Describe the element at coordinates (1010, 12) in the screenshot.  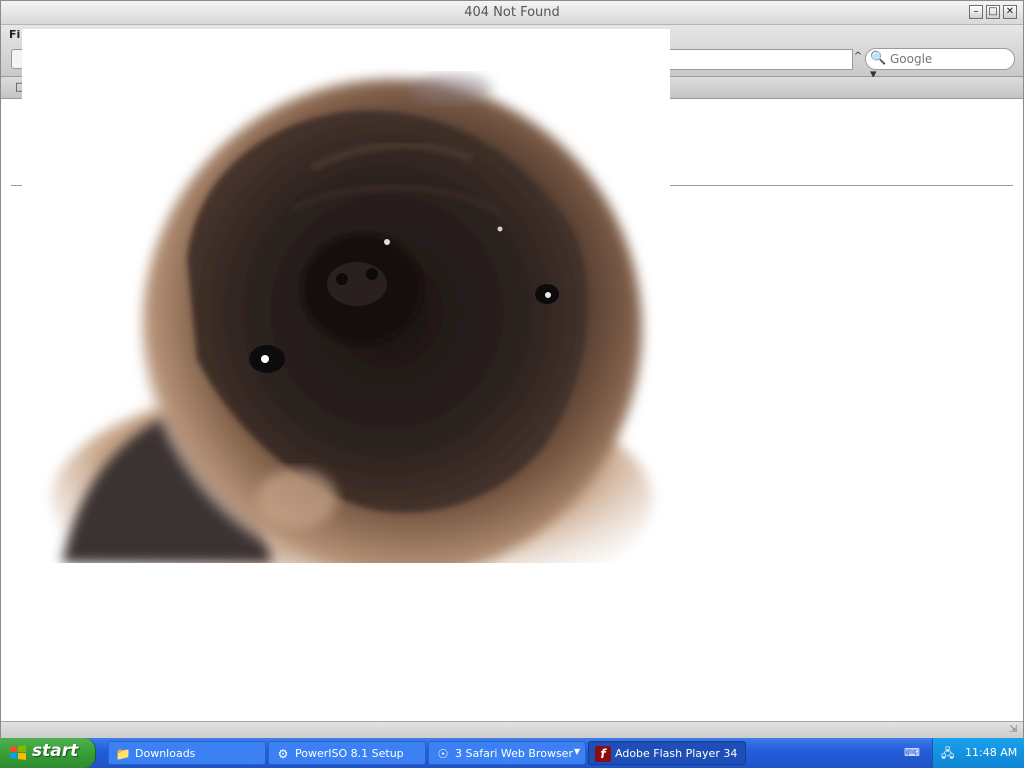
I see `close-button: ✕` at that location.